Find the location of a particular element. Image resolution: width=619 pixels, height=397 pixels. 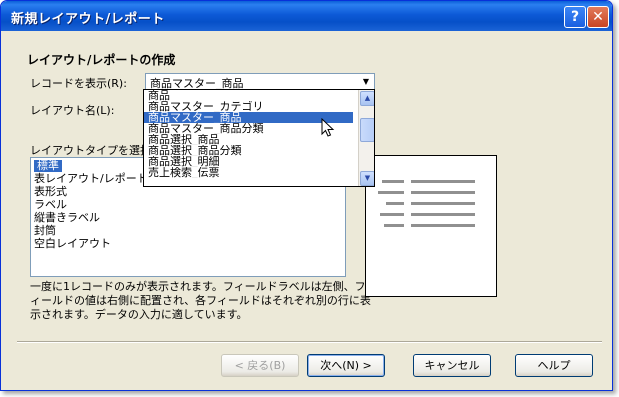

record-label: レコードを表示(R): is located at coordinates (78, 83).